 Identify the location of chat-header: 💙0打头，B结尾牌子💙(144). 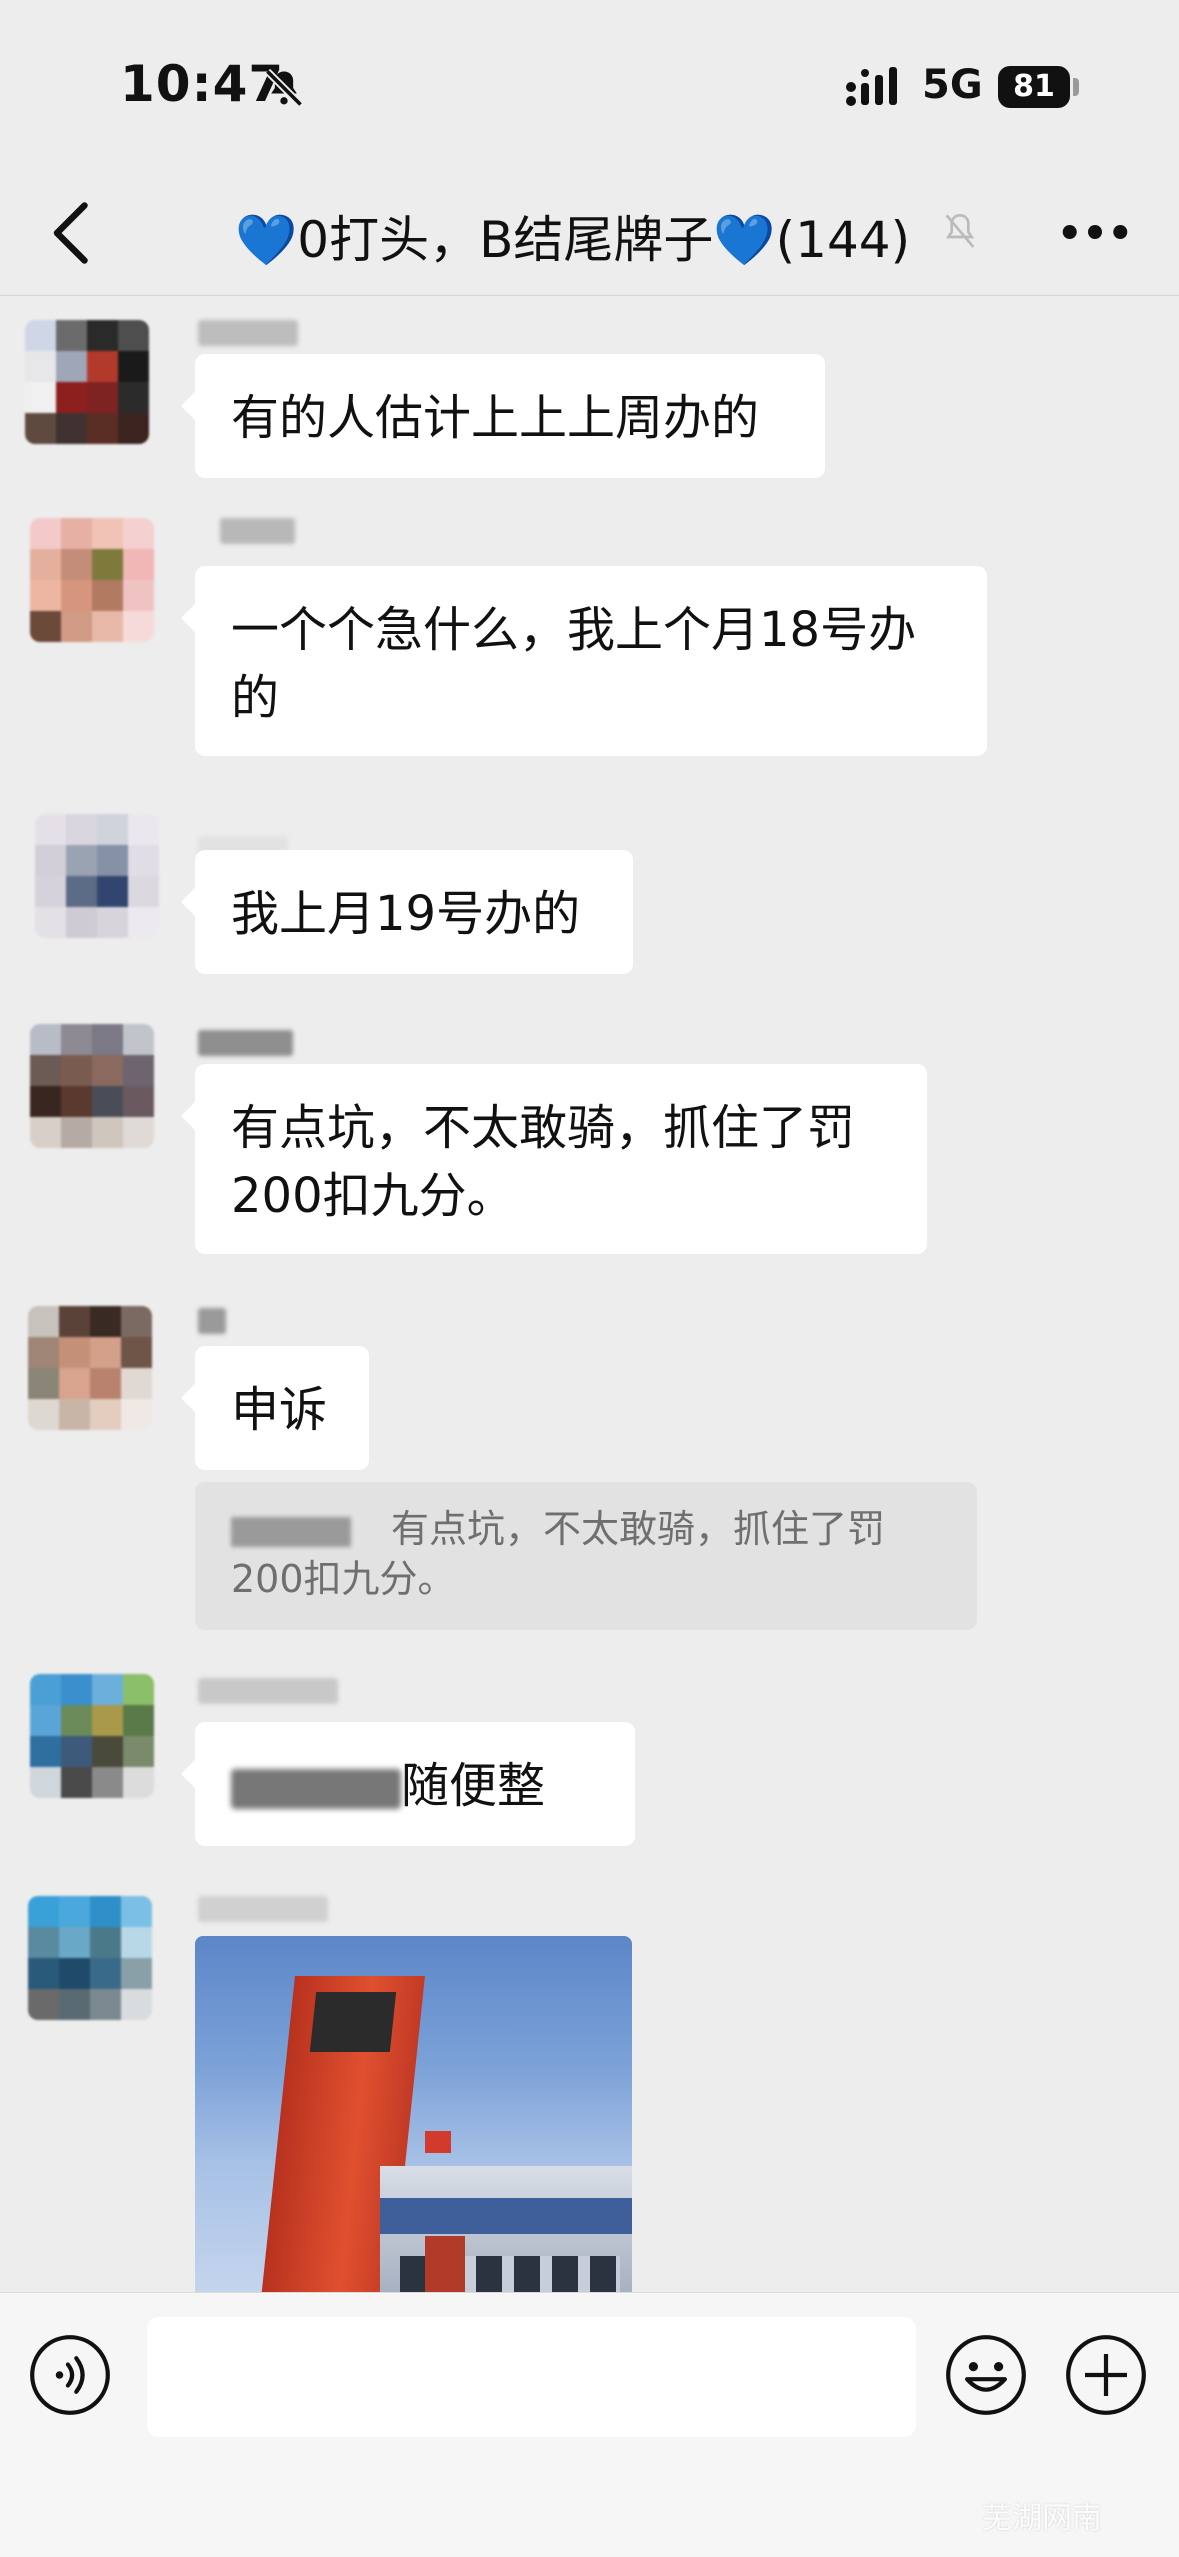
(589, 233).